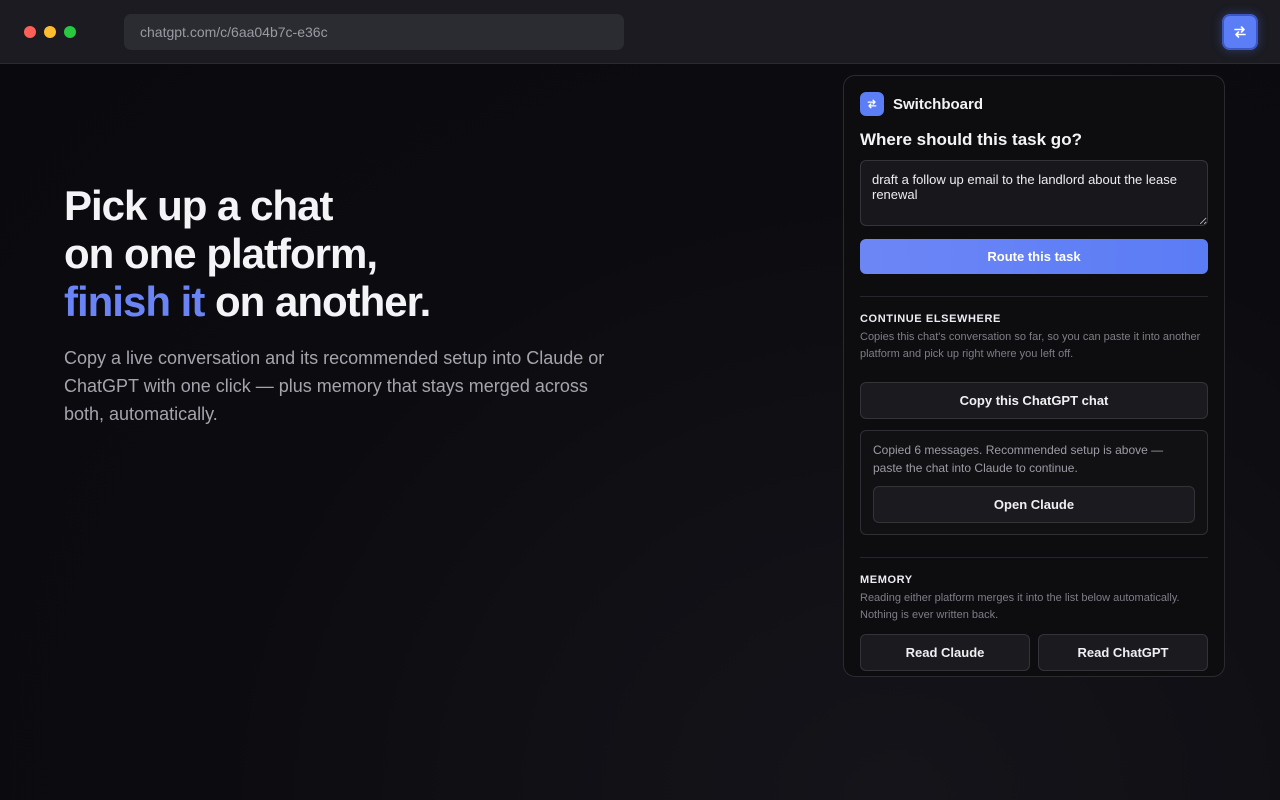  Describe the element at coordinates (1034, 652) in the screenshot. I see `memory-actions: Read Claude Read ChatGPT` at that location.